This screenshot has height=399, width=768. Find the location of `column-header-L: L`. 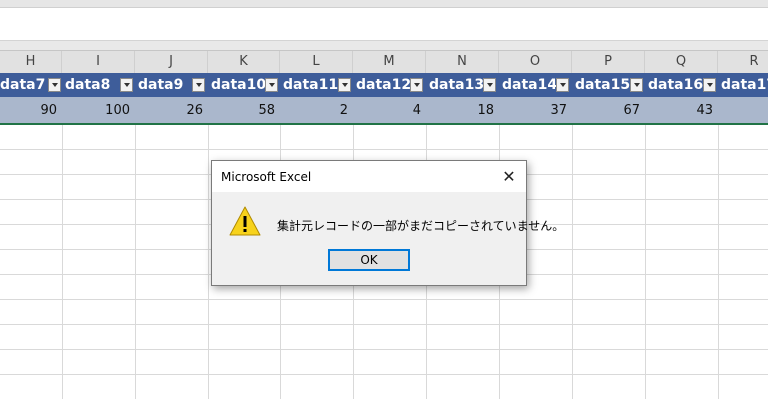

column-header-L: L is located at coordinates (316, 62).